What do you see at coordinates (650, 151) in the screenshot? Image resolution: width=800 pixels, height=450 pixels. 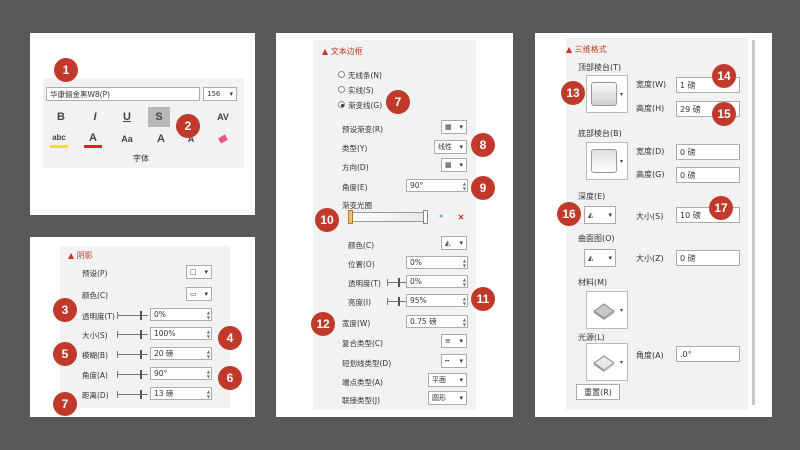 I see `bottom-width-label: 宽度(D)` at bounding box center [650, 151].